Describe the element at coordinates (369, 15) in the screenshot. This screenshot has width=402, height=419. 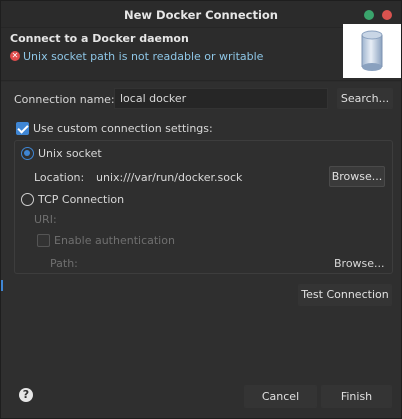
I see `maximize-button` at that location.